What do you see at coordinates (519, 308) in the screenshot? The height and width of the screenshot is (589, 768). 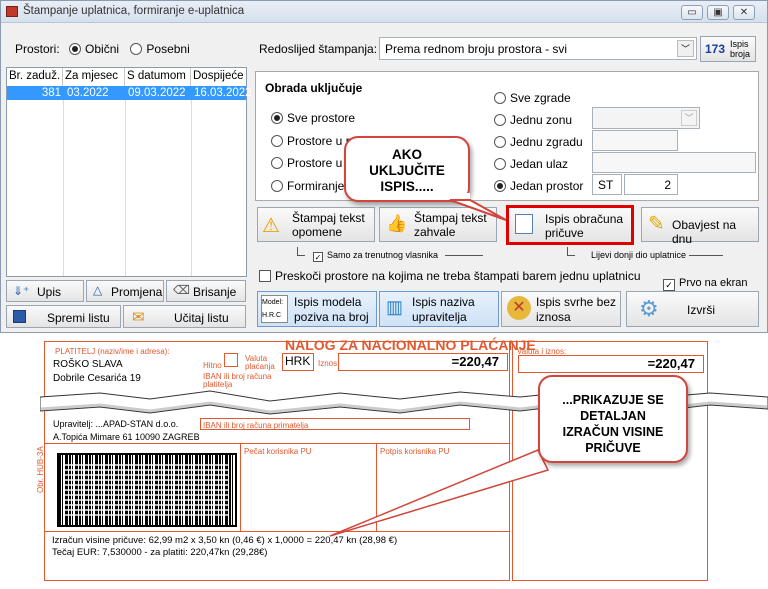 I see `no-money-icon: ✕` at bounding box center [519, 308].